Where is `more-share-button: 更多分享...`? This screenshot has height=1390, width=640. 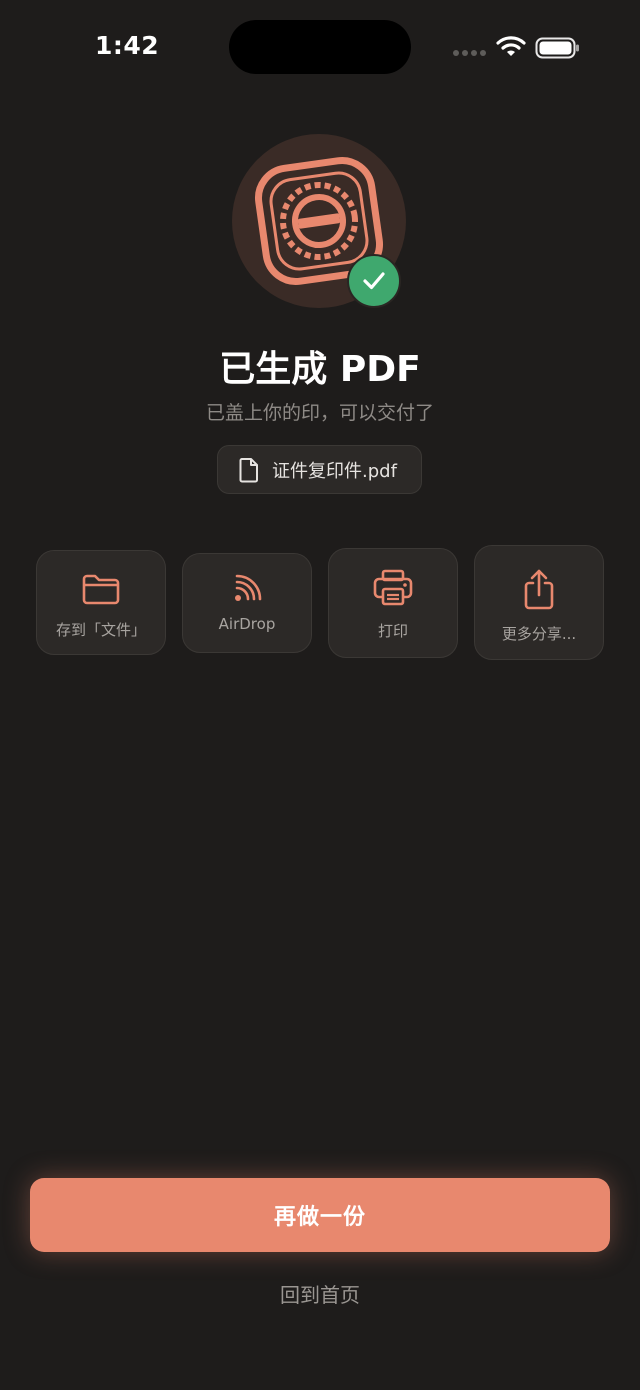
more-share-button: 更多分享... is located at coordinates (539, 602).